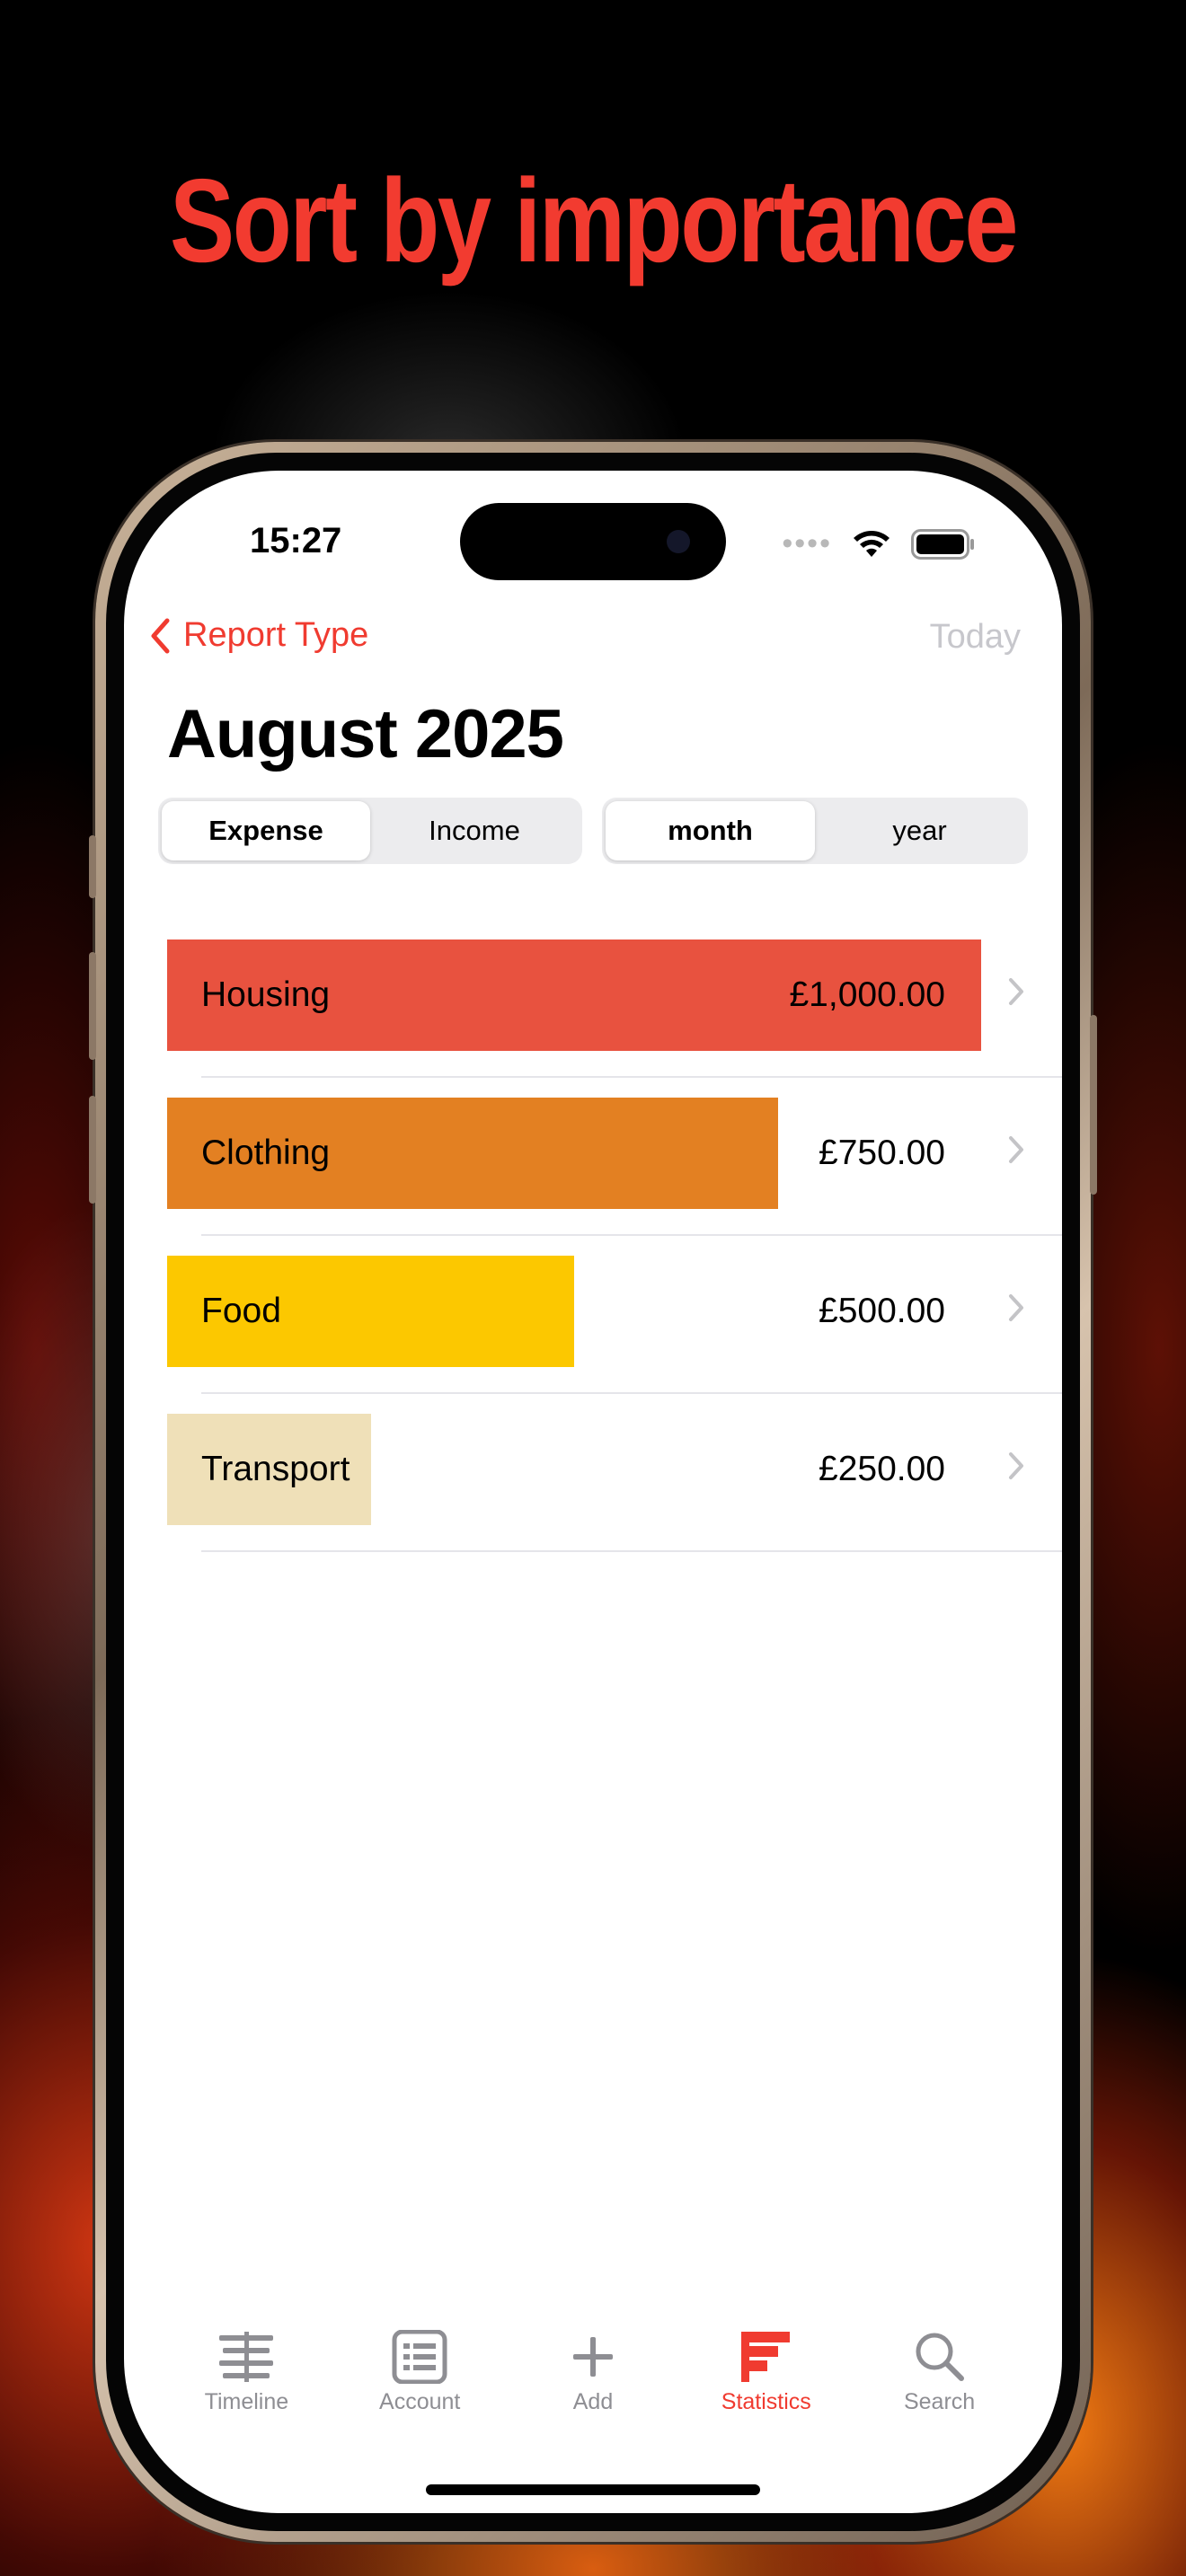  I want to click on tab-bar: Timeline Account Add Statistics Search, so click(593, 2384).